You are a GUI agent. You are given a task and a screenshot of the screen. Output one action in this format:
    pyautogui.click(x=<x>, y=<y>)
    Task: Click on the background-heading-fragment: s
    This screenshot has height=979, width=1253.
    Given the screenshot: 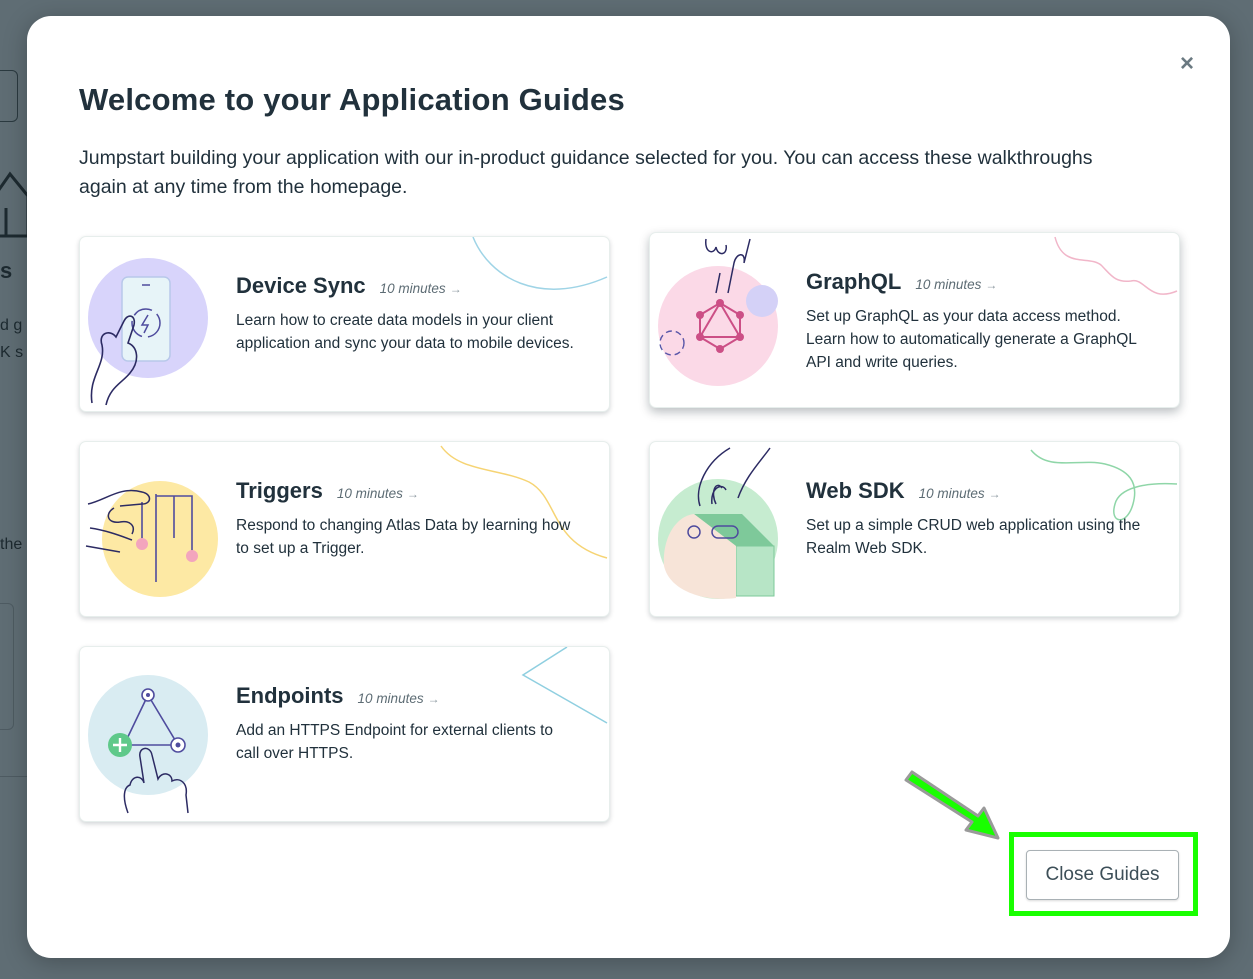 What is the action you would take?
    pyautogui.click(x=6, y=270)
    